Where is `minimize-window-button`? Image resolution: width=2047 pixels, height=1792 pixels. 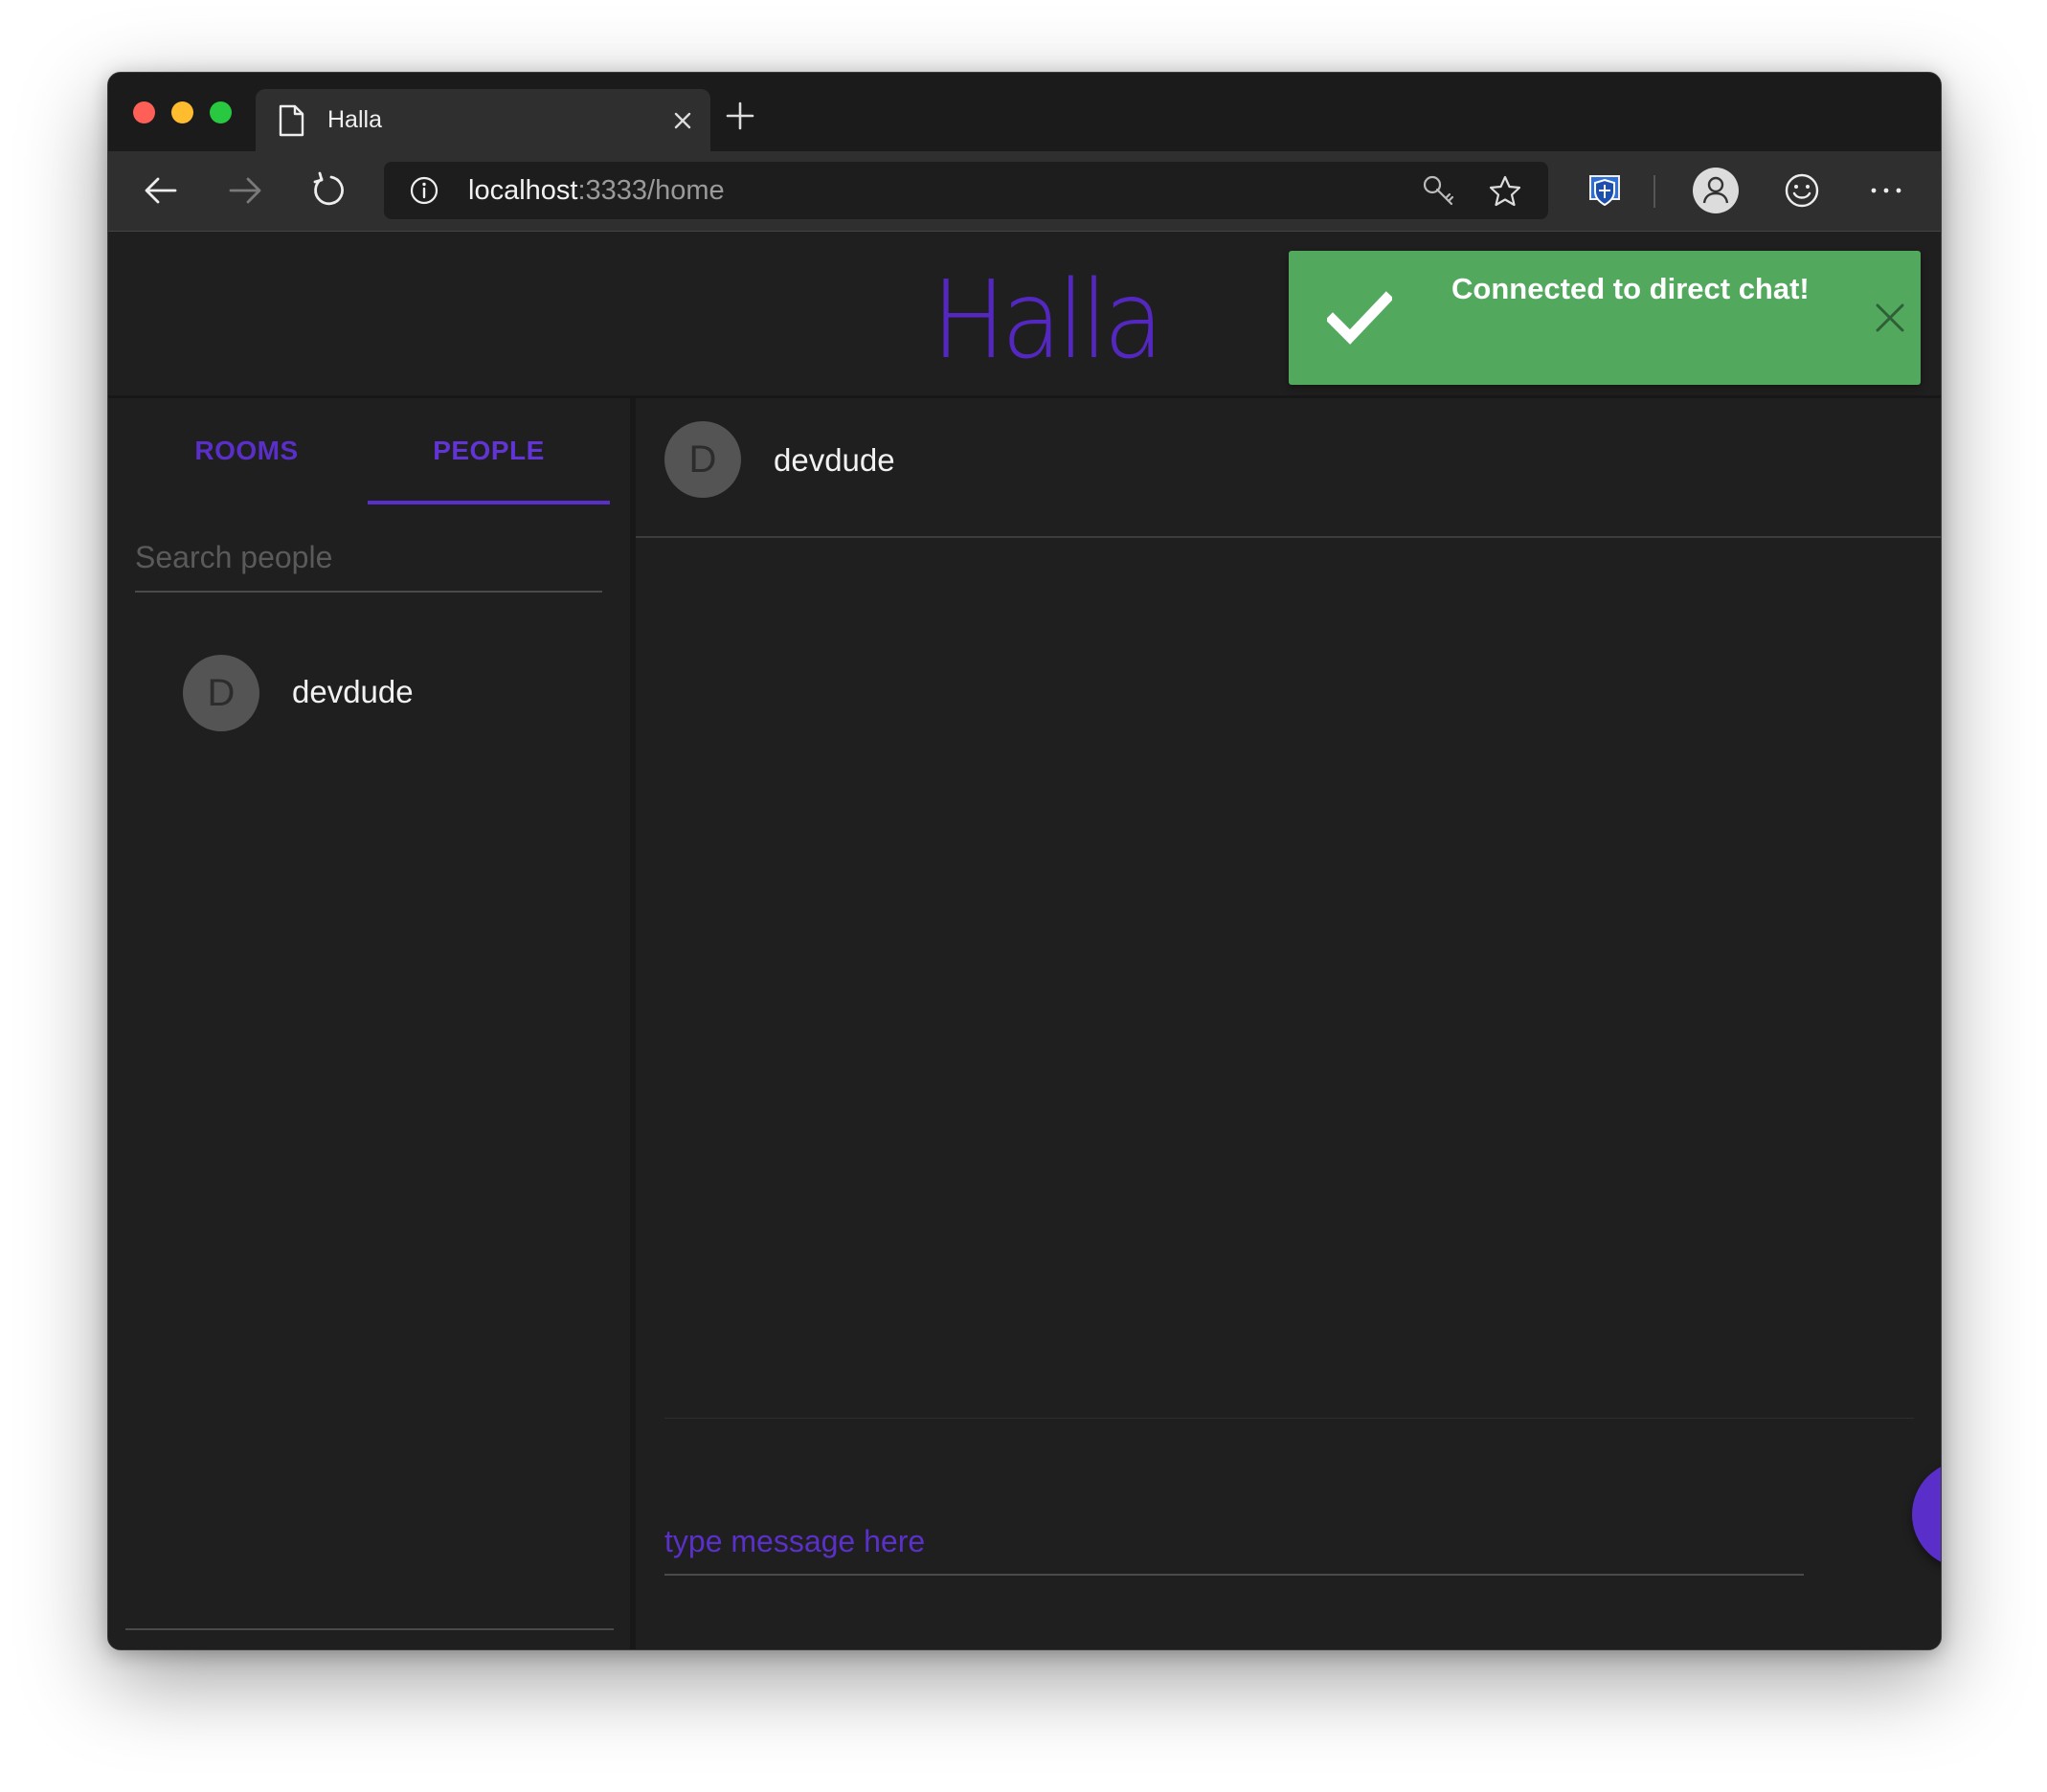
minimize-window-button is located at coordinates (182, 112).